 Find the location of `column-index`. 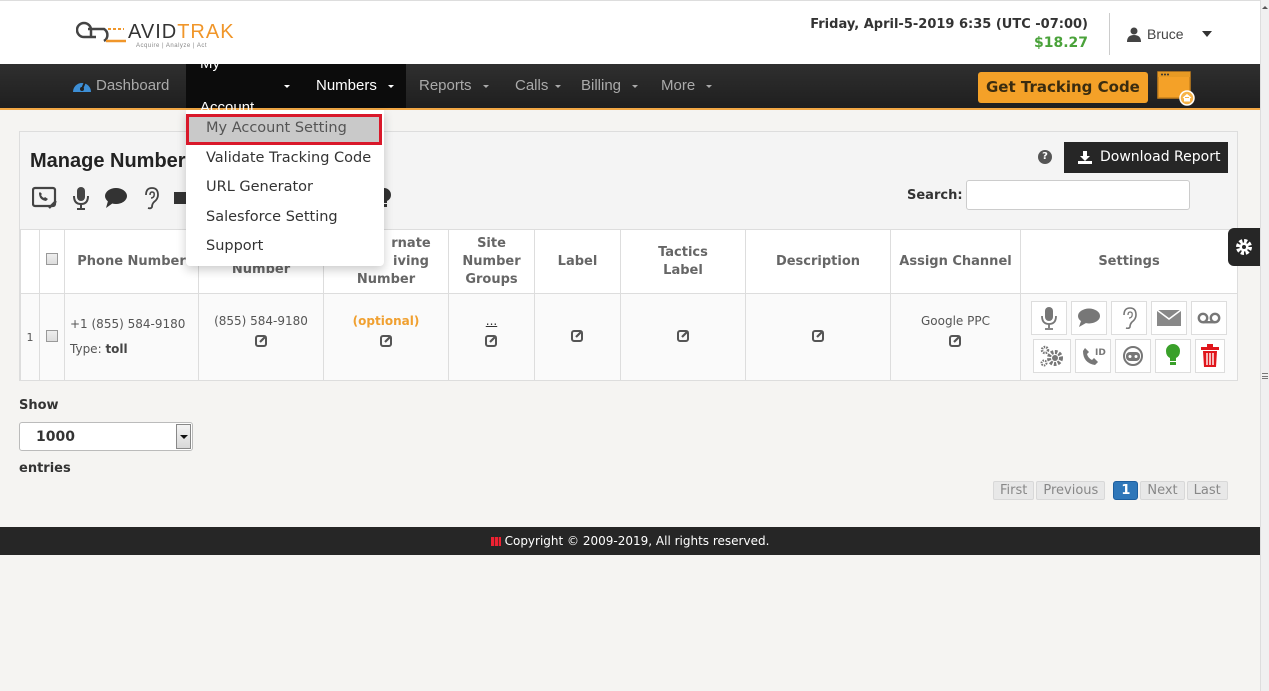

column-index is located at coordinates (30, 261).